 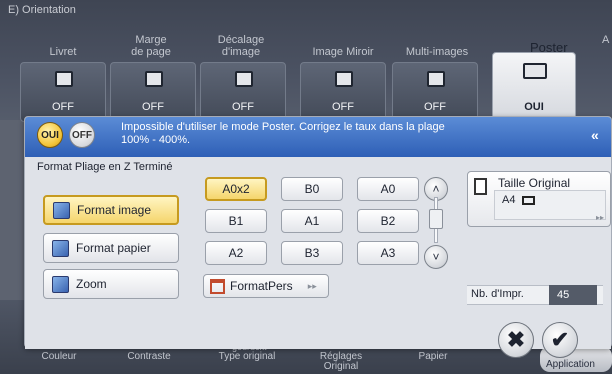 I want to click on zoom-icon, so click(x=60, y=284).